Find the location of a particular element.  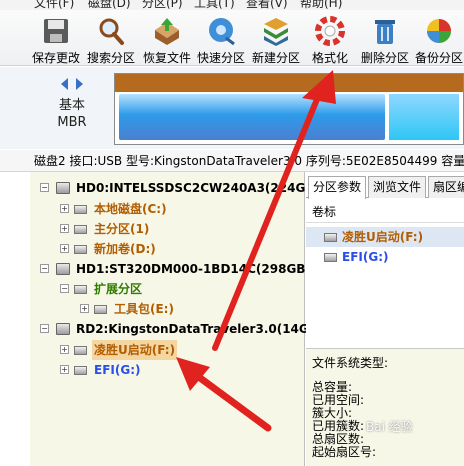

partition-bar-second is located at coordinates (424, 117).